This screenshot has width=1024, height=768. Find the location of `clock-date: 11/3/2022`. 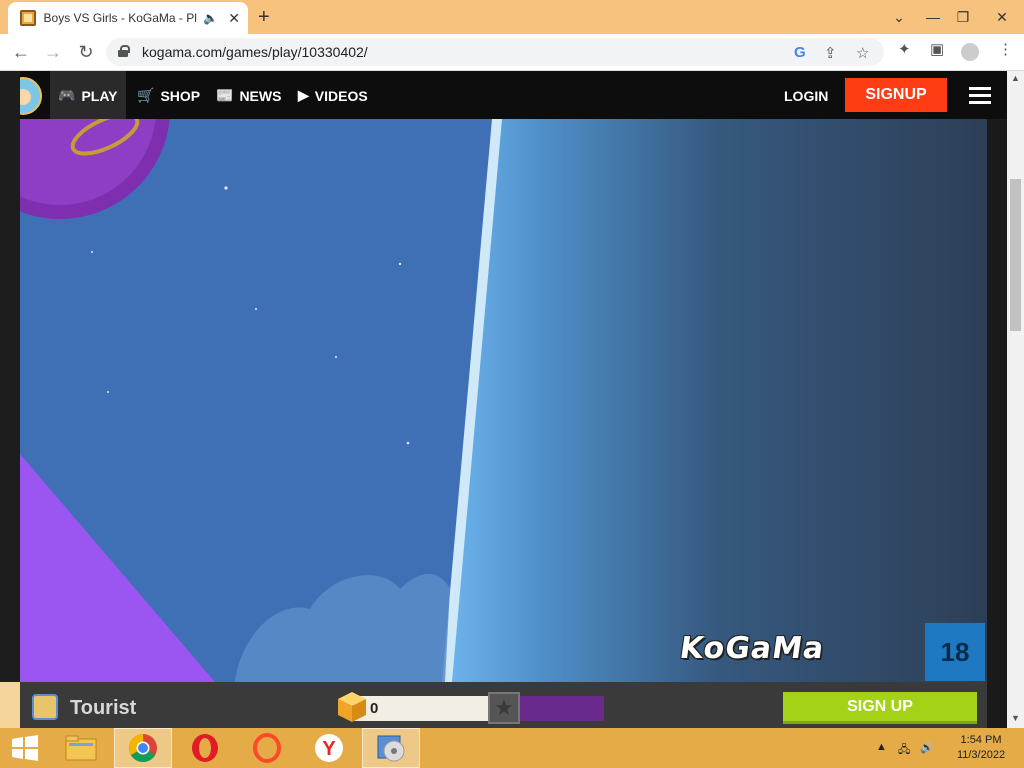

clock-date: 11/3/2022 is located at coordinates (981, 755).